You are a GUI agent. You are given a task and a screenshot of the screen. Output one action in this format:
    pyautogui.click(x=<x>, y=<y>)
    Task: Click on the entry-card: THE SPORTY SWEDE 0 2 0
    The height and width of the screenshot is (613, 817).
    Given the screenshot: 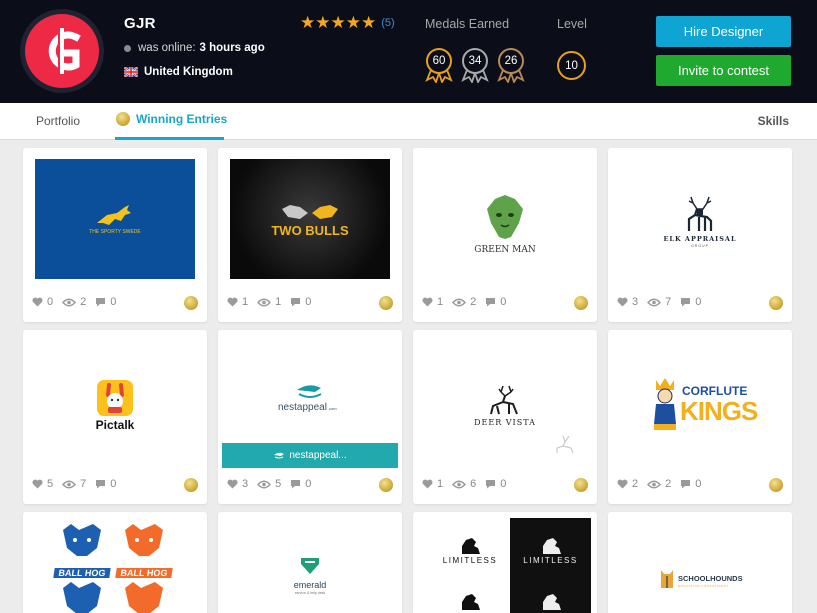 What is the action you would take?
    pyautogui.click(x=115, y=235)
    